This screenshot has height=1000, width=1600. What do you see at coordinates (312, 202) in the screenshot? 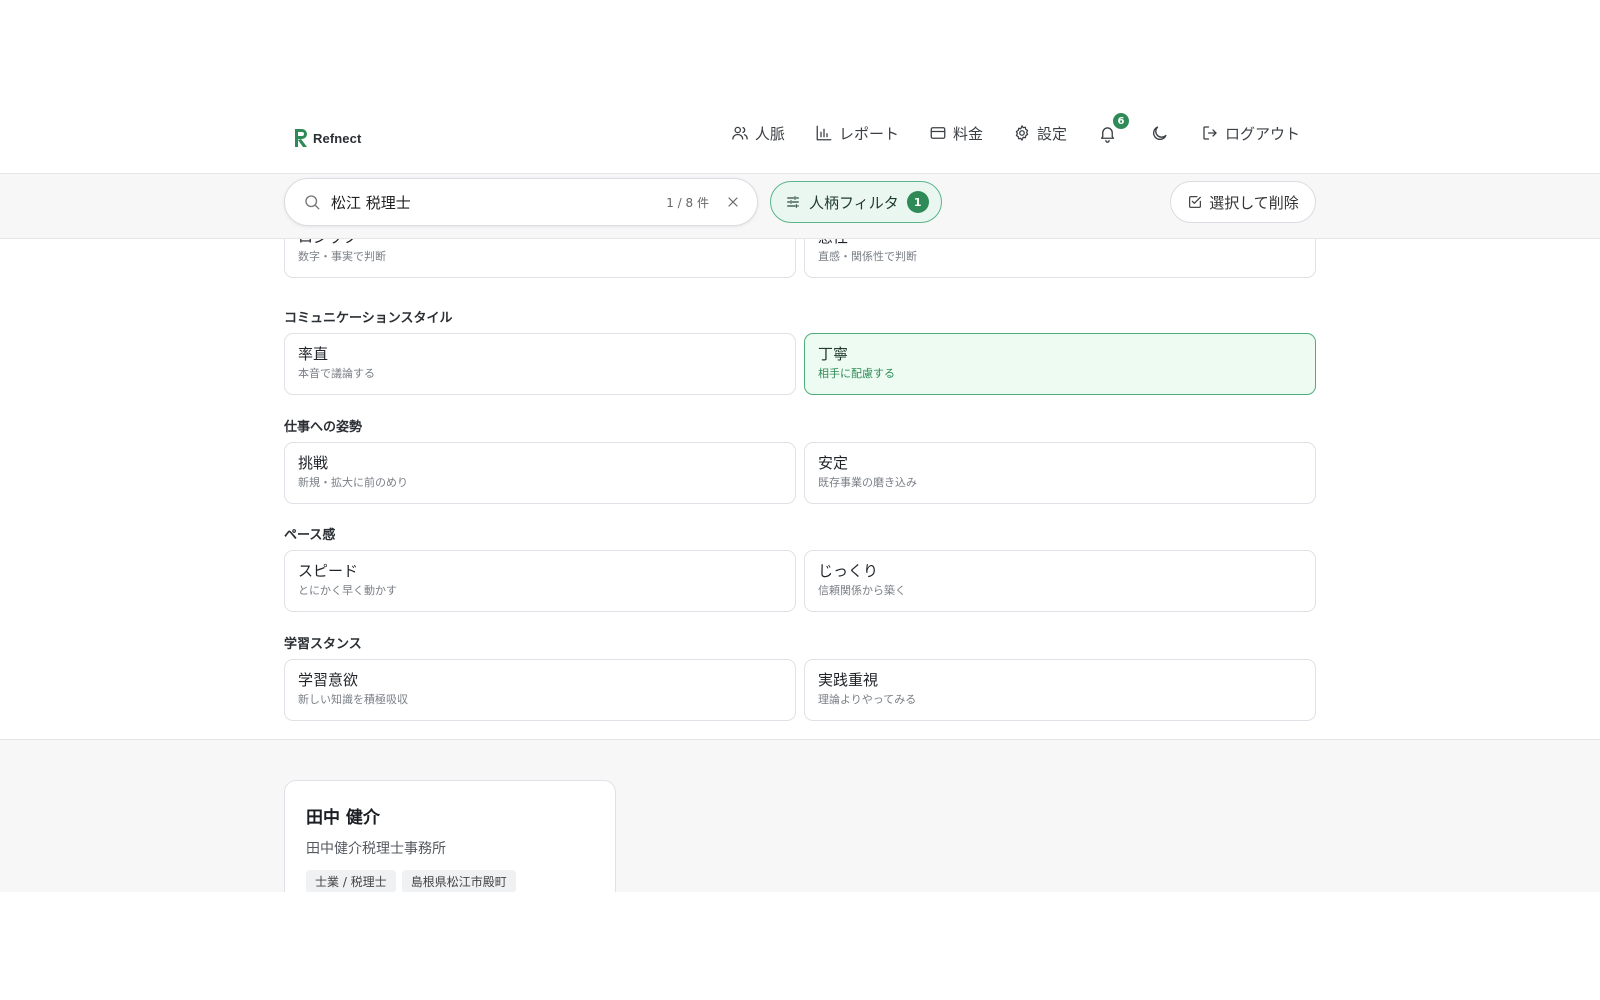
I see `search-icon` at bounding box center [312, 202].